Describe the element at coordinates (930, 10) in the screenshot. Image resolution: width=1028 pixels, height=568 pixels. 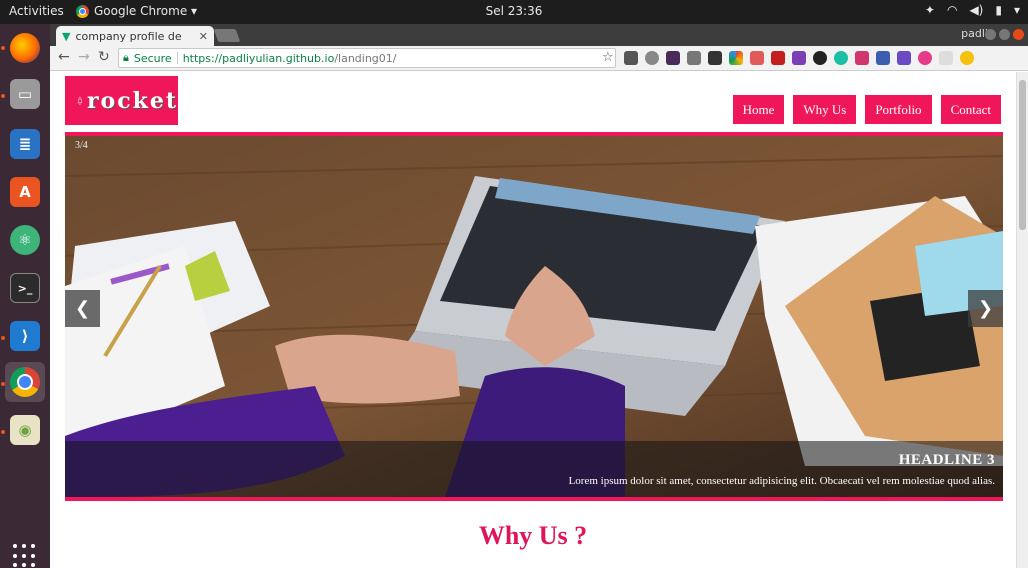
I see `dropbox-icon: ✦` at that location.